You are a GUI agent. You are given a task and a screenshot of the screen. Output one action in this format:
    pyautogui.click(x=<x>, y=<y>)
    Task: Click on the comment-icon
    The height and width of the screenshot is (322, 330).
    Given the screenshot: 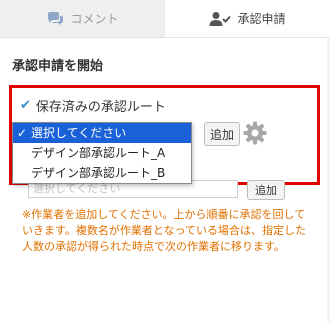 What is the action you would take?
    pyautogui.click(x=55, y=19)
    